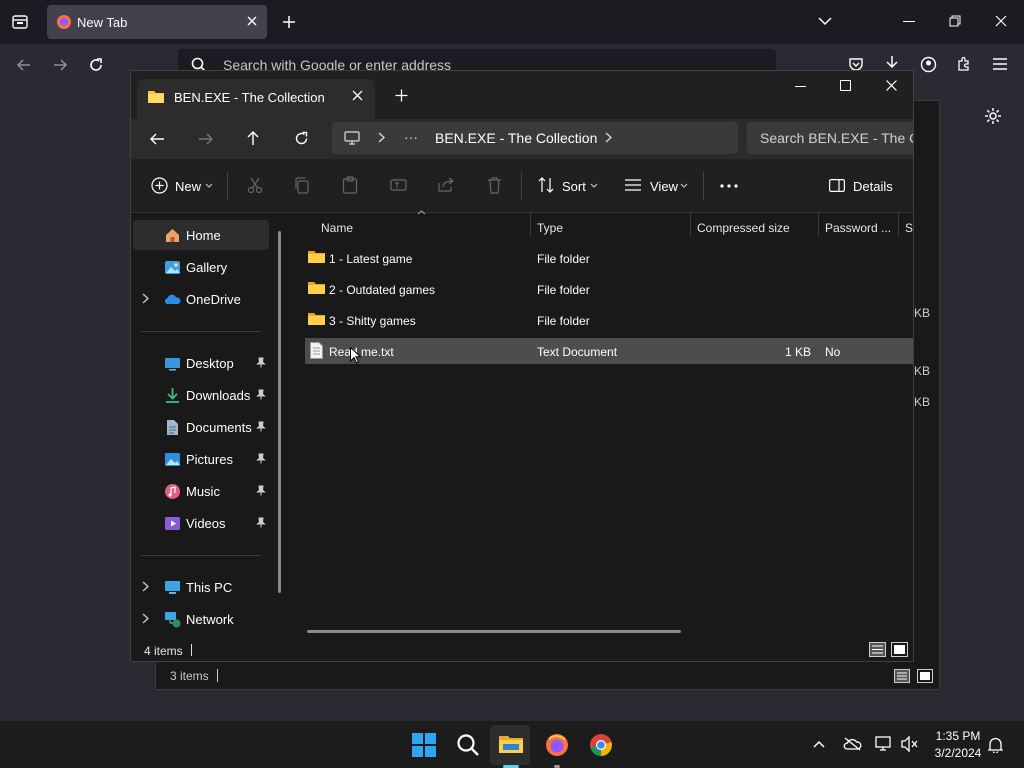 This screenshot has height=768, width=1024. I want to click on search-box: Search BEN.EXE - The Collection, so click(830, 138).